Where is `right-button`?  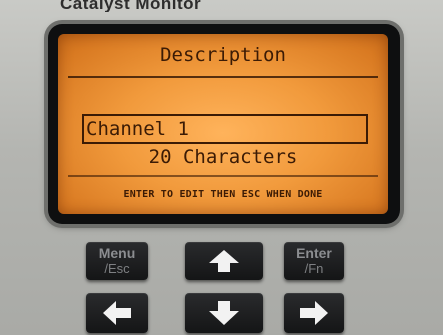
right-button is located at coordinates (314, 313).